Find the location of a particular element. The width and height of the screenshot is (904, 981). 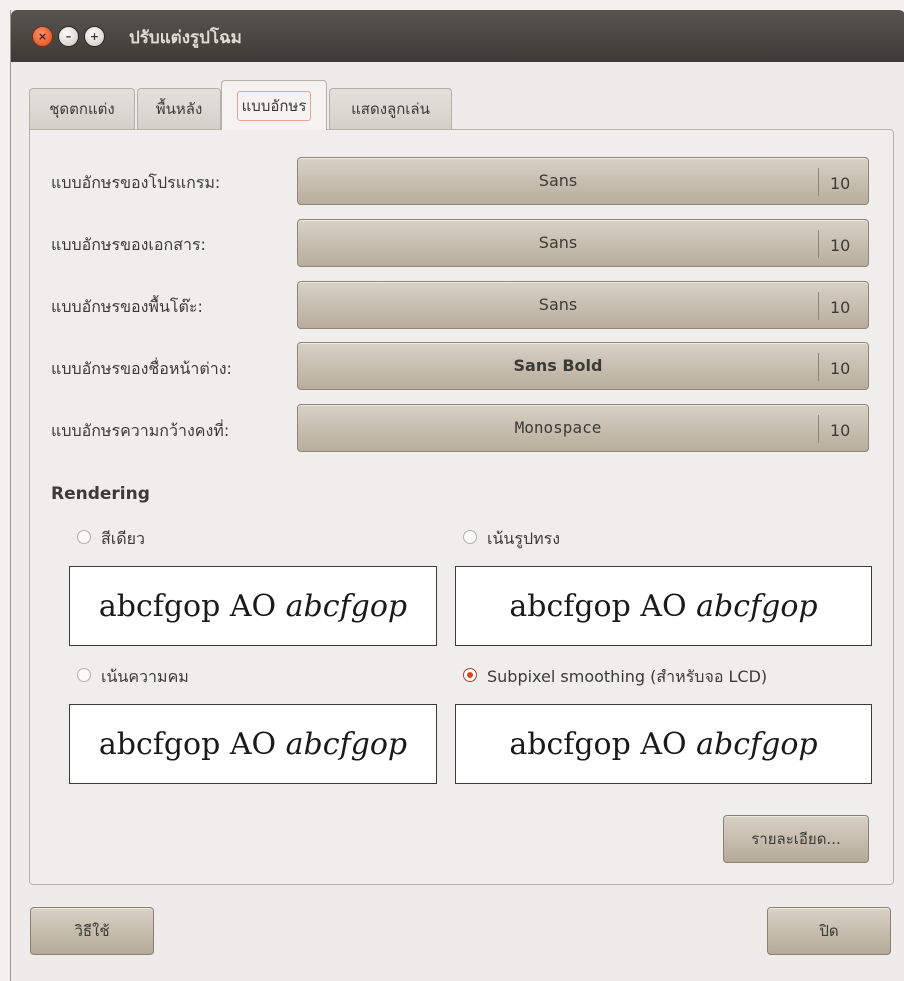

tab-background: พื้นหลัง is located at coordinates (179, 108).